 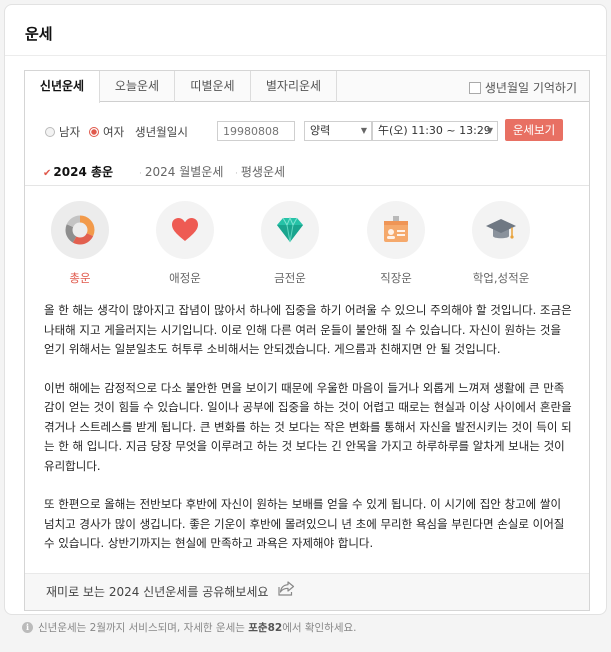 I want to click on category-money: 금전운, so click(x=290, y=243).